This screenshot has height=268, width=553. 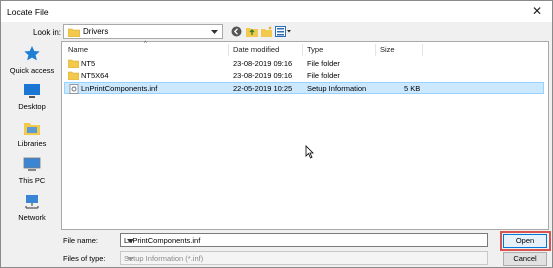 I want to click on place-this-pc: This PC, so click(x=32, y=171).